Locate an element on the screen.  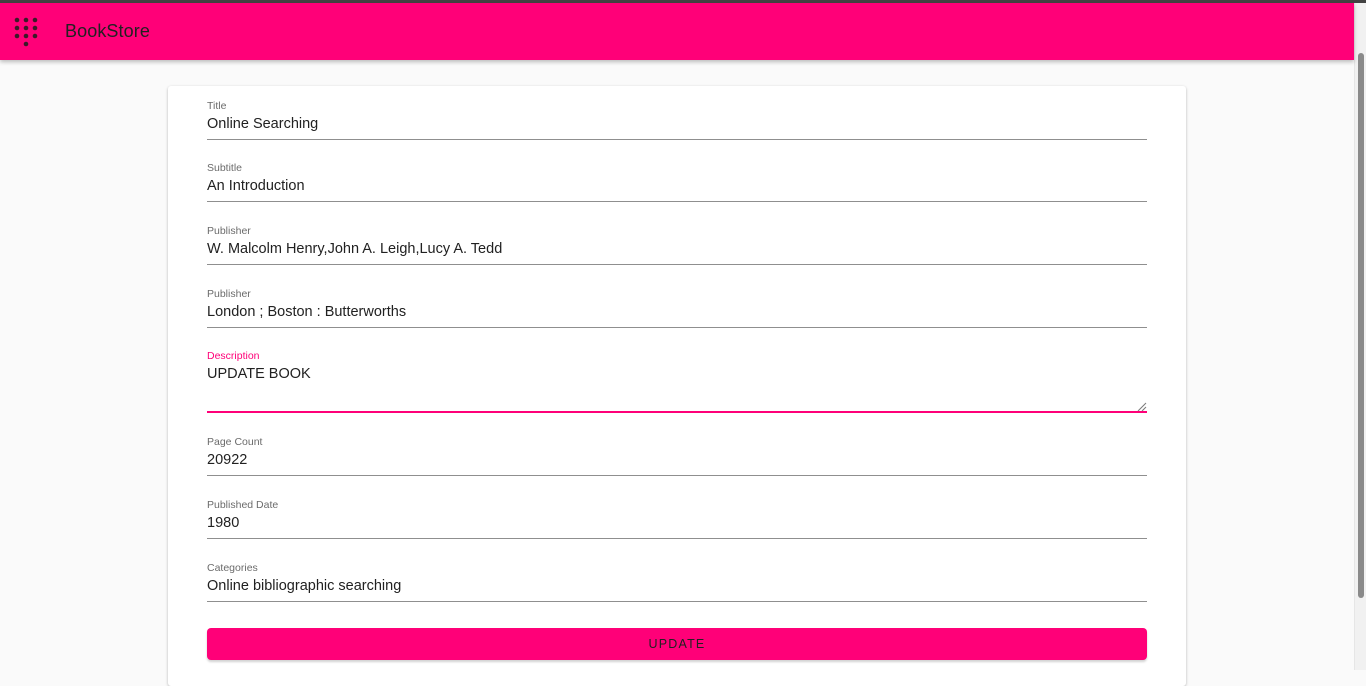
title-input is located at coordinates (677, 124).